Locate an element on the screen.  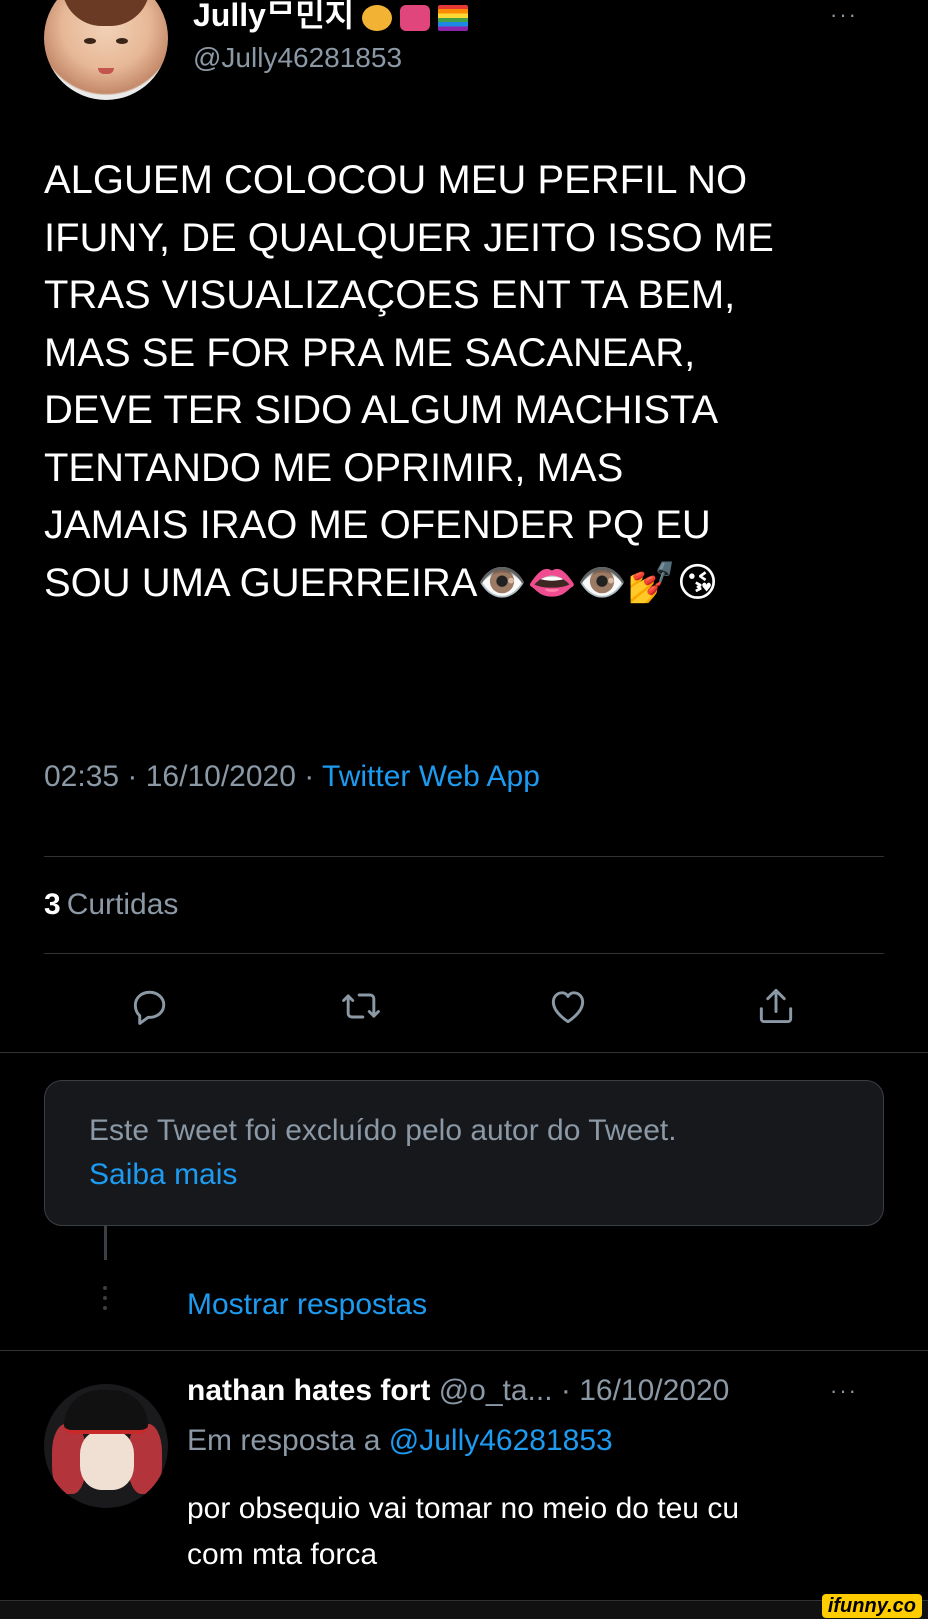
show-replies-link: Mostrar respostas is located at coordinates (307, 1305).